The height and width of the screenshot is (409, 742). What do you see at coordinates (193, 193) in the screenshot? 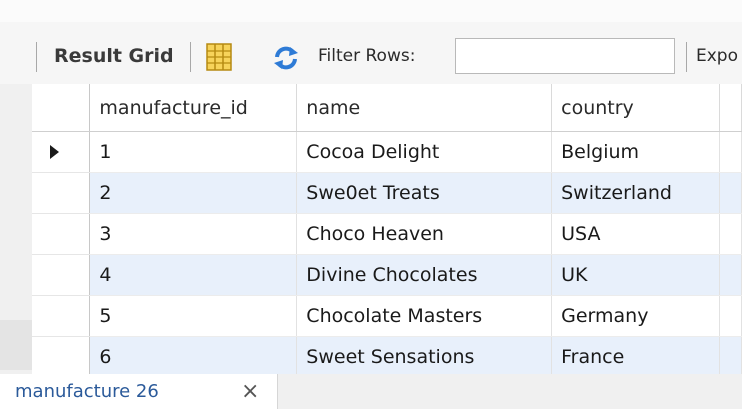
I see `cell-manufacture-id: 2` at bounding box center [193, 193].